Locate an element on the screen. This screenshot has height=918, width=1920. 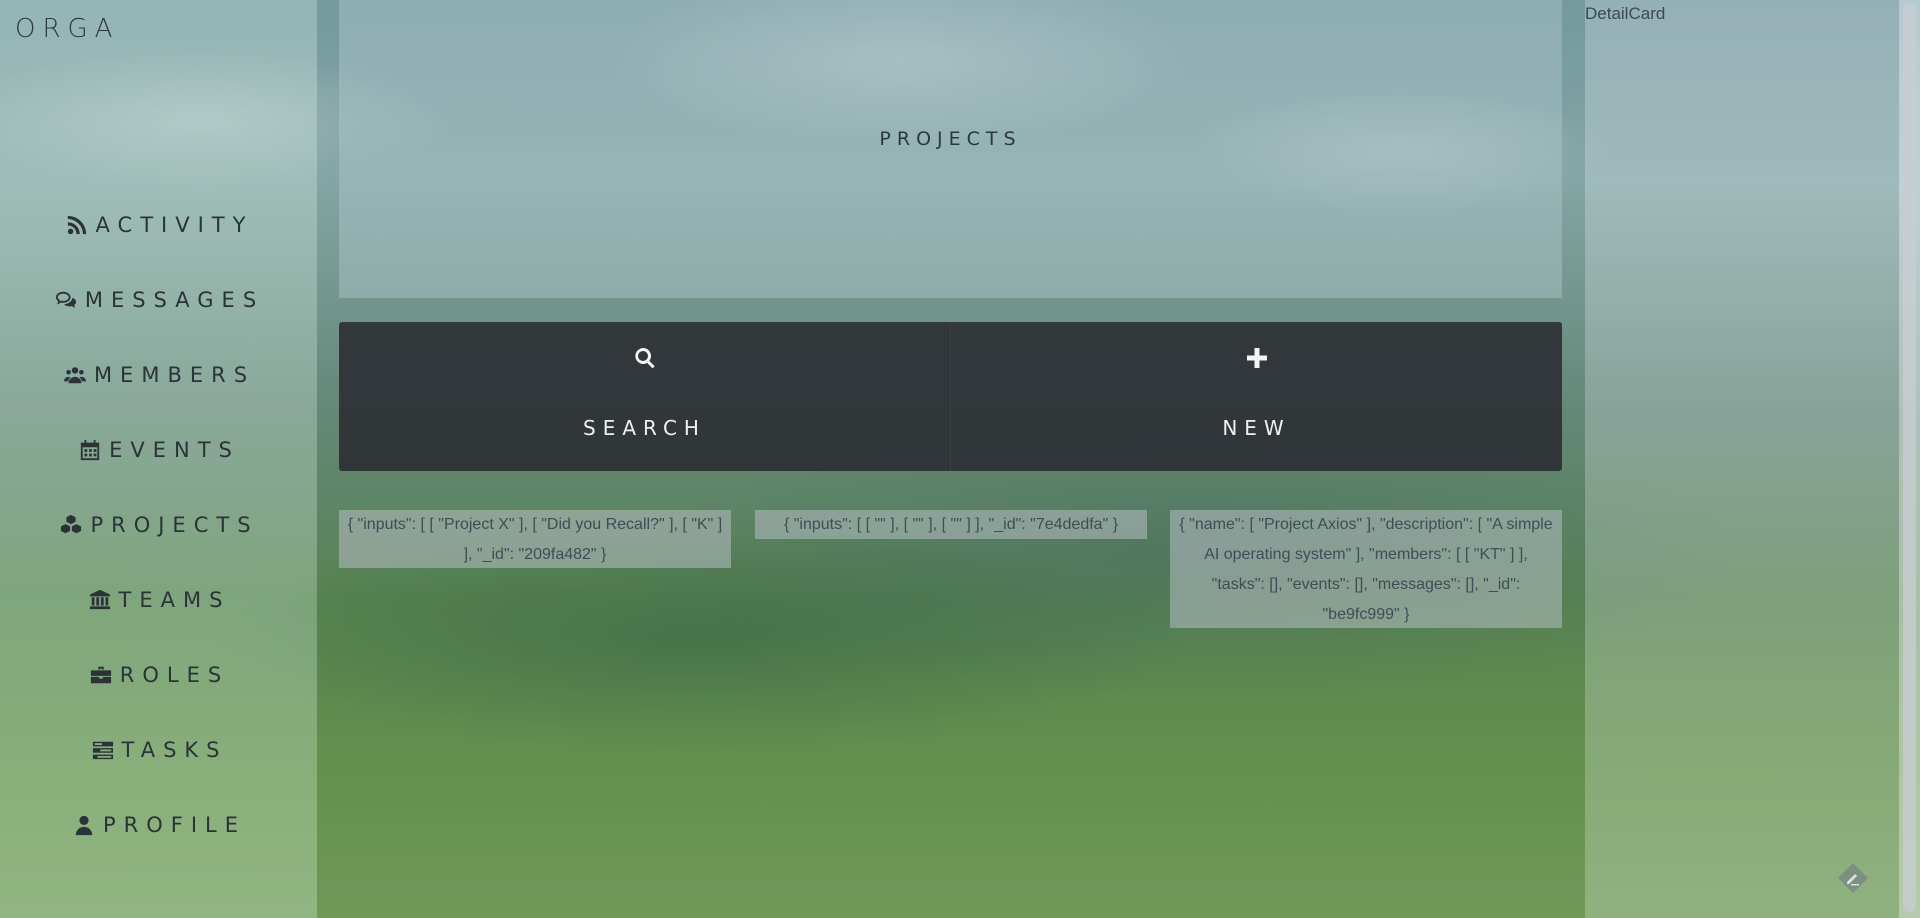
sidebar-item-label: TASKS is located at coordinates (174, 749).